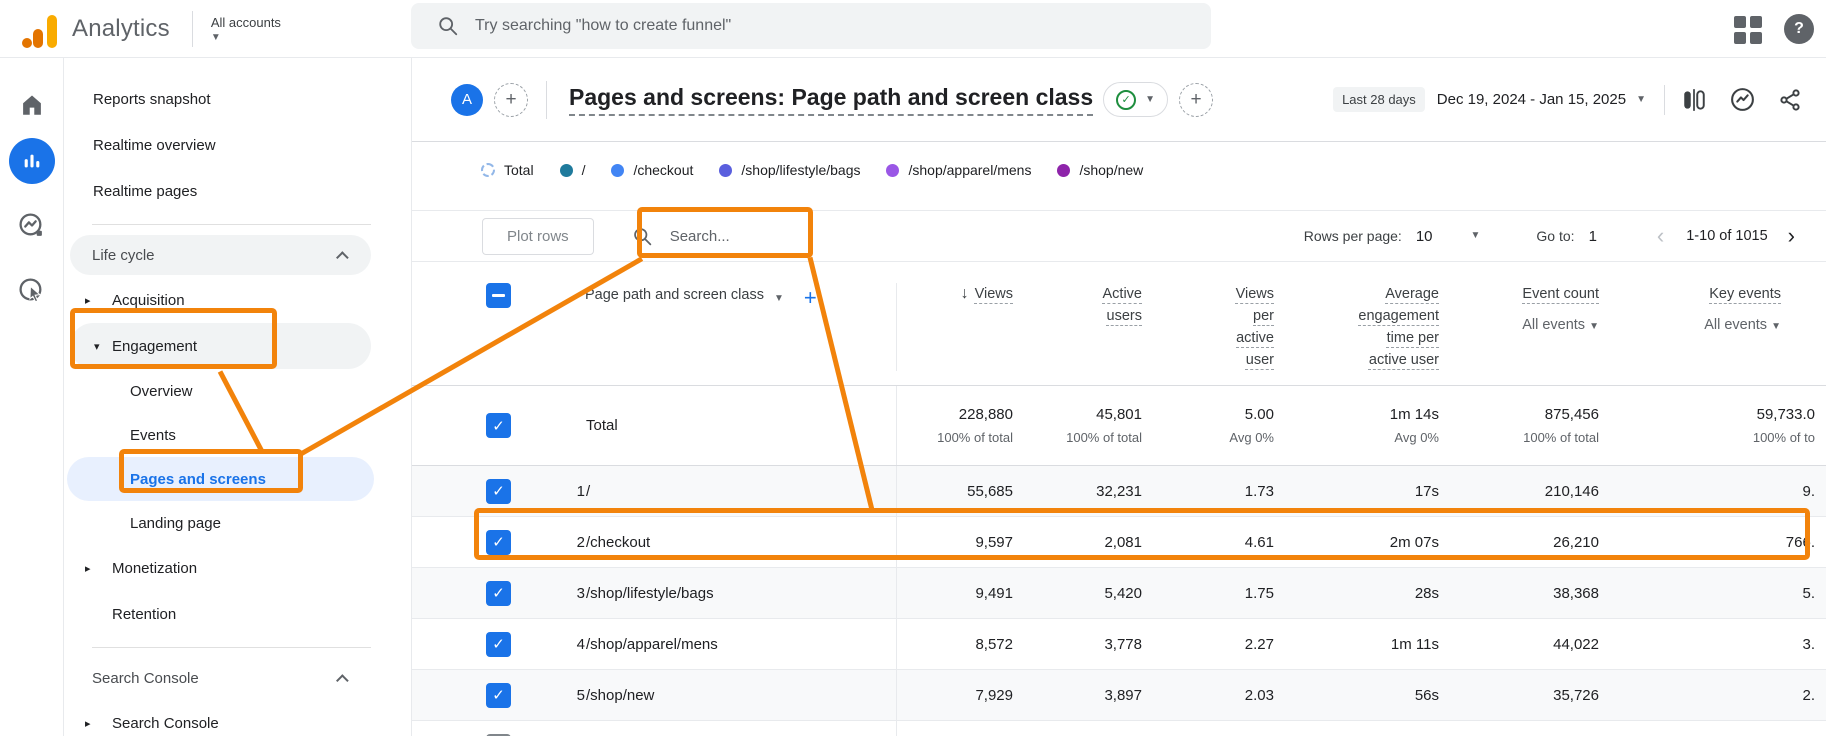 The width and height of the screenshot is (1826, 736). What do you see at coordinates (488, 170) in the screenshot?
I see `total-dashed-dot-icon` at bounding box center [488, 170].